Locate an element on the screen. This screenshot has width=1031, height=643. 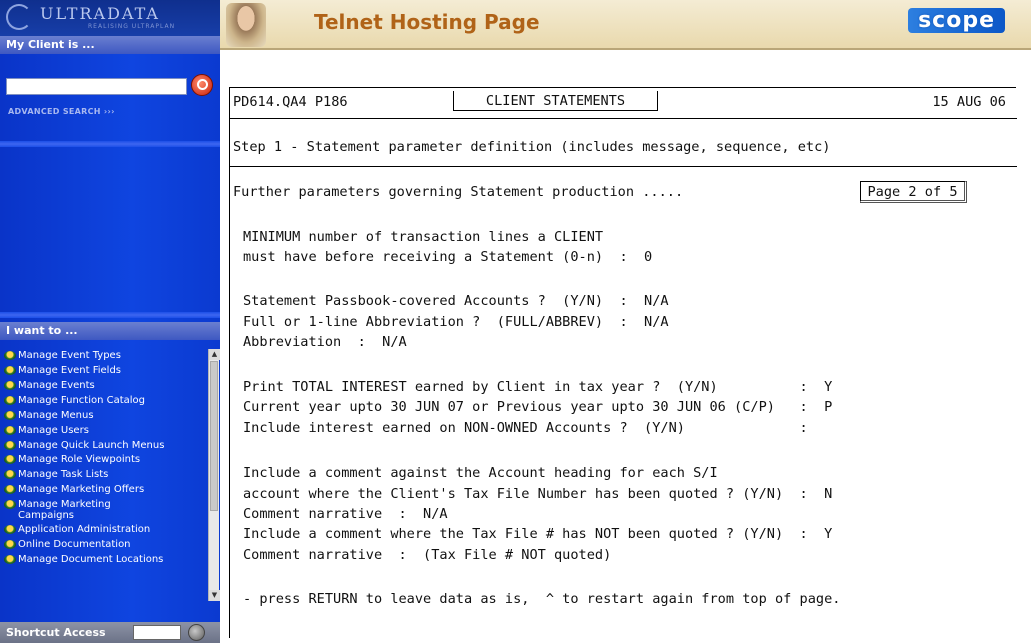
menu-item-manage-event-types: Manage Event Types is located at coordinates (103, 356).